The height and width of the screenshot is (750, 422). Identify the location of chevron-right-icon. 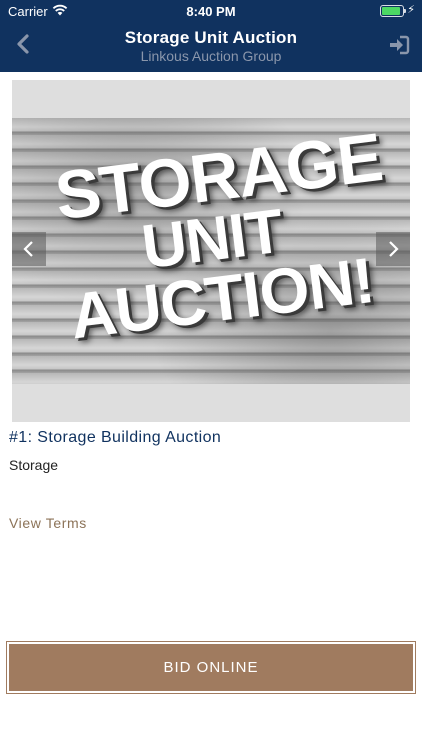
(394, 249).